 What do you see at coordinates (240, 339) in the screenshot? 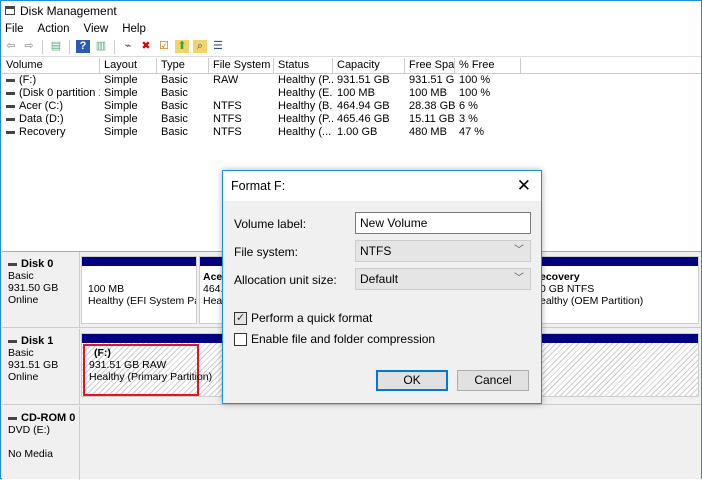
I see `checkbox-empty-icon` at bounding box center [240, 339].